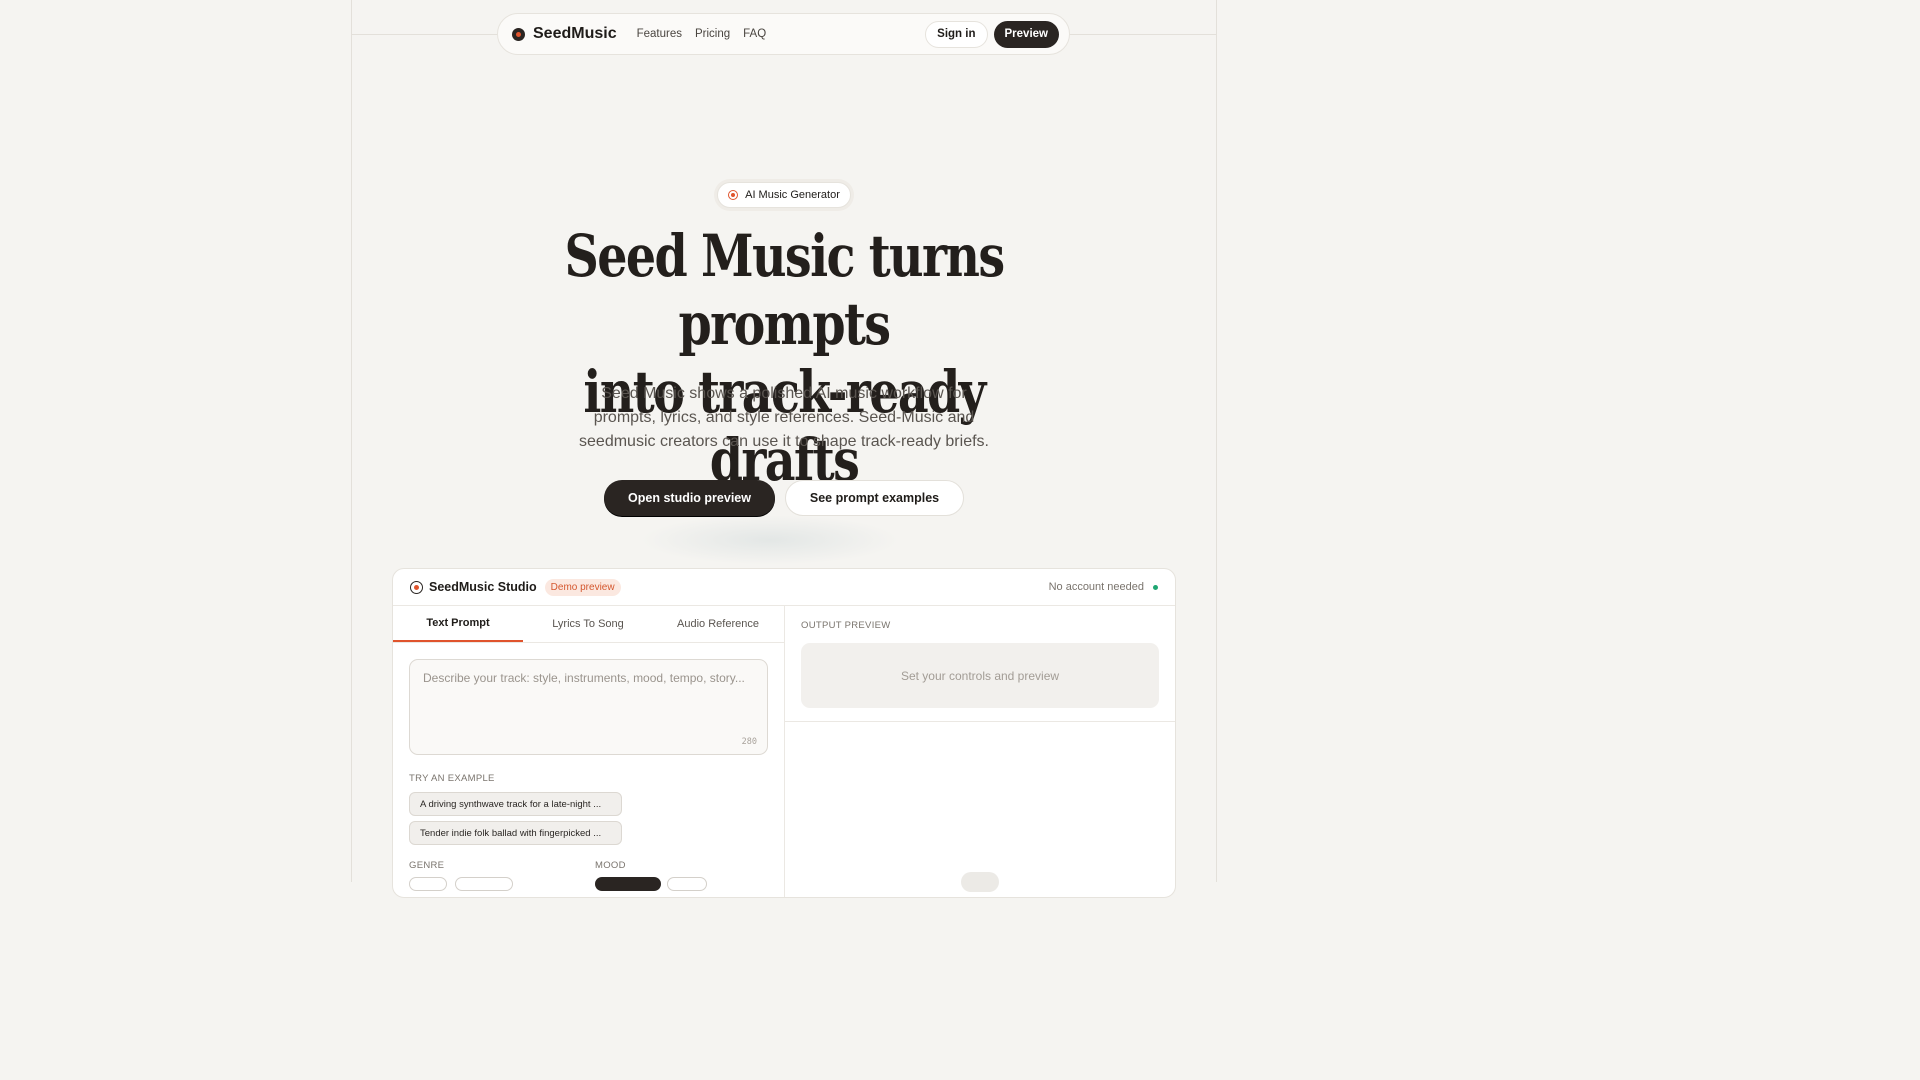 The height and width of the screenshot is (1080, 1920). I want to click on studio-title: SeedMusic Studio, so click(483, 587).